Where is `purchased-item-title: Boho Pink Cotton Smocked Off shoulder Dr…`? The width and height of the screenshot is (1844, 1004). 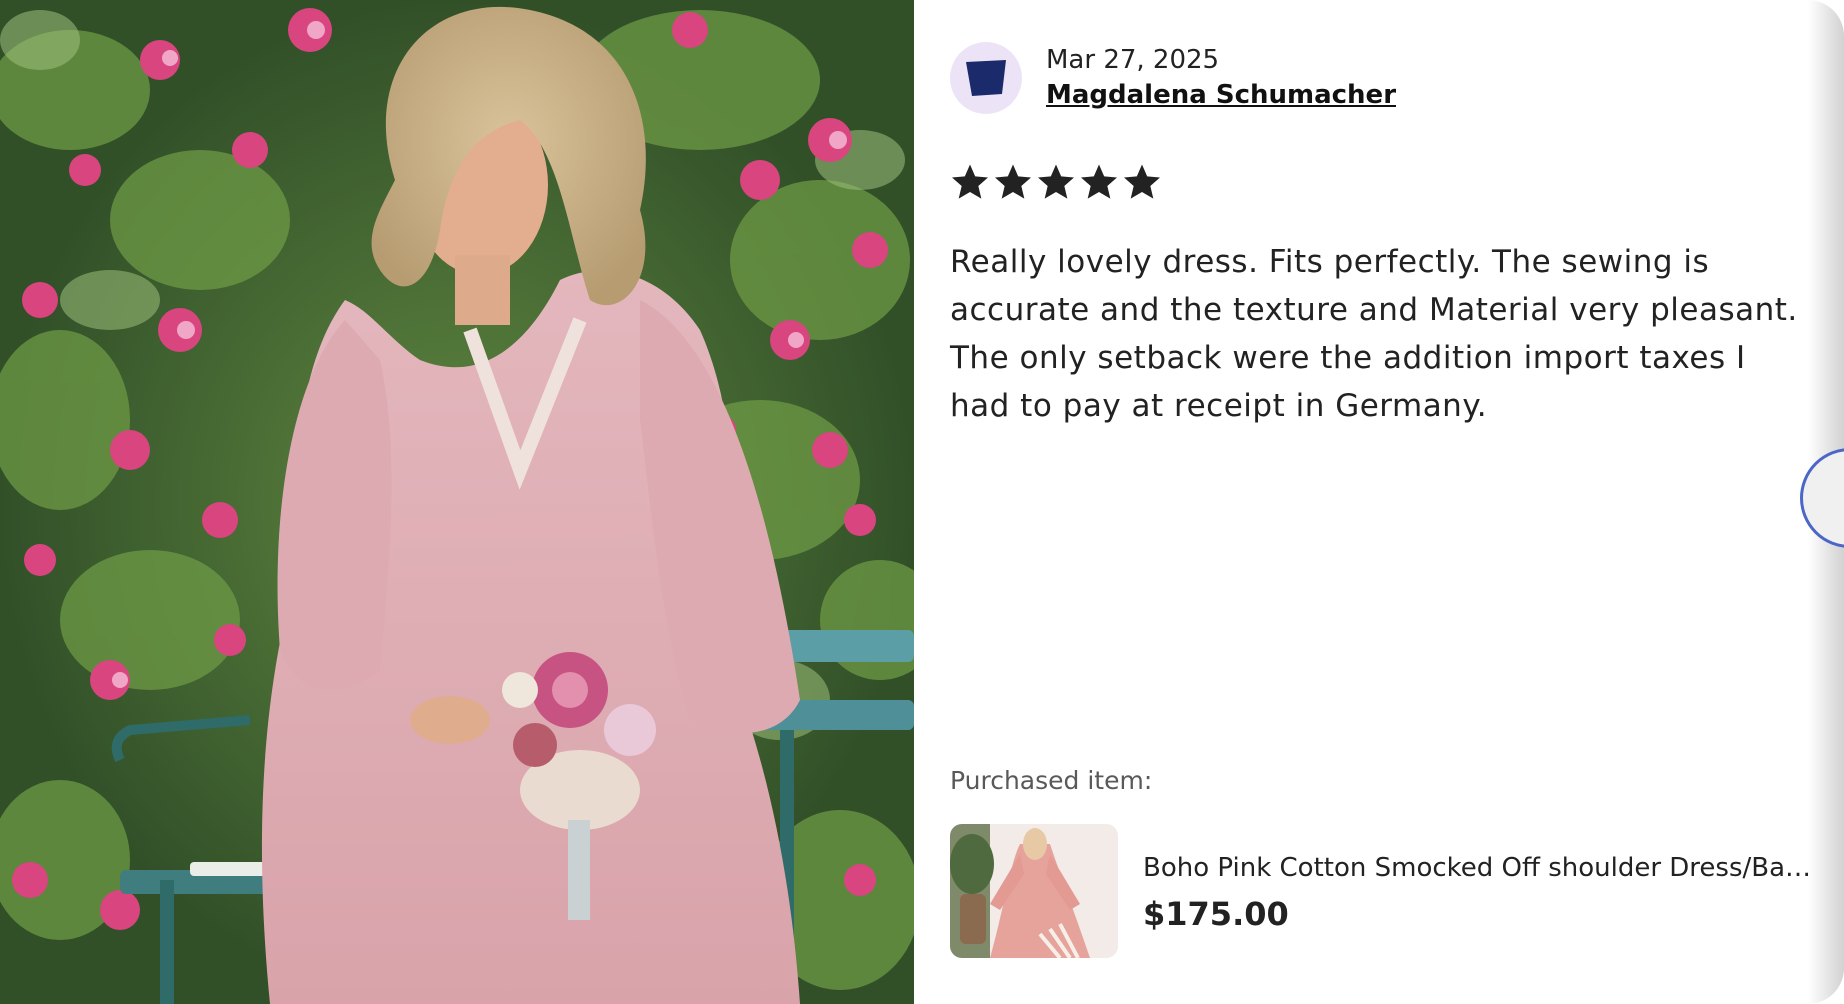 purchased-item-title: Boho Pink Cotton Smocked Off shoulder Dr… is located at coordinates (1478, 868).